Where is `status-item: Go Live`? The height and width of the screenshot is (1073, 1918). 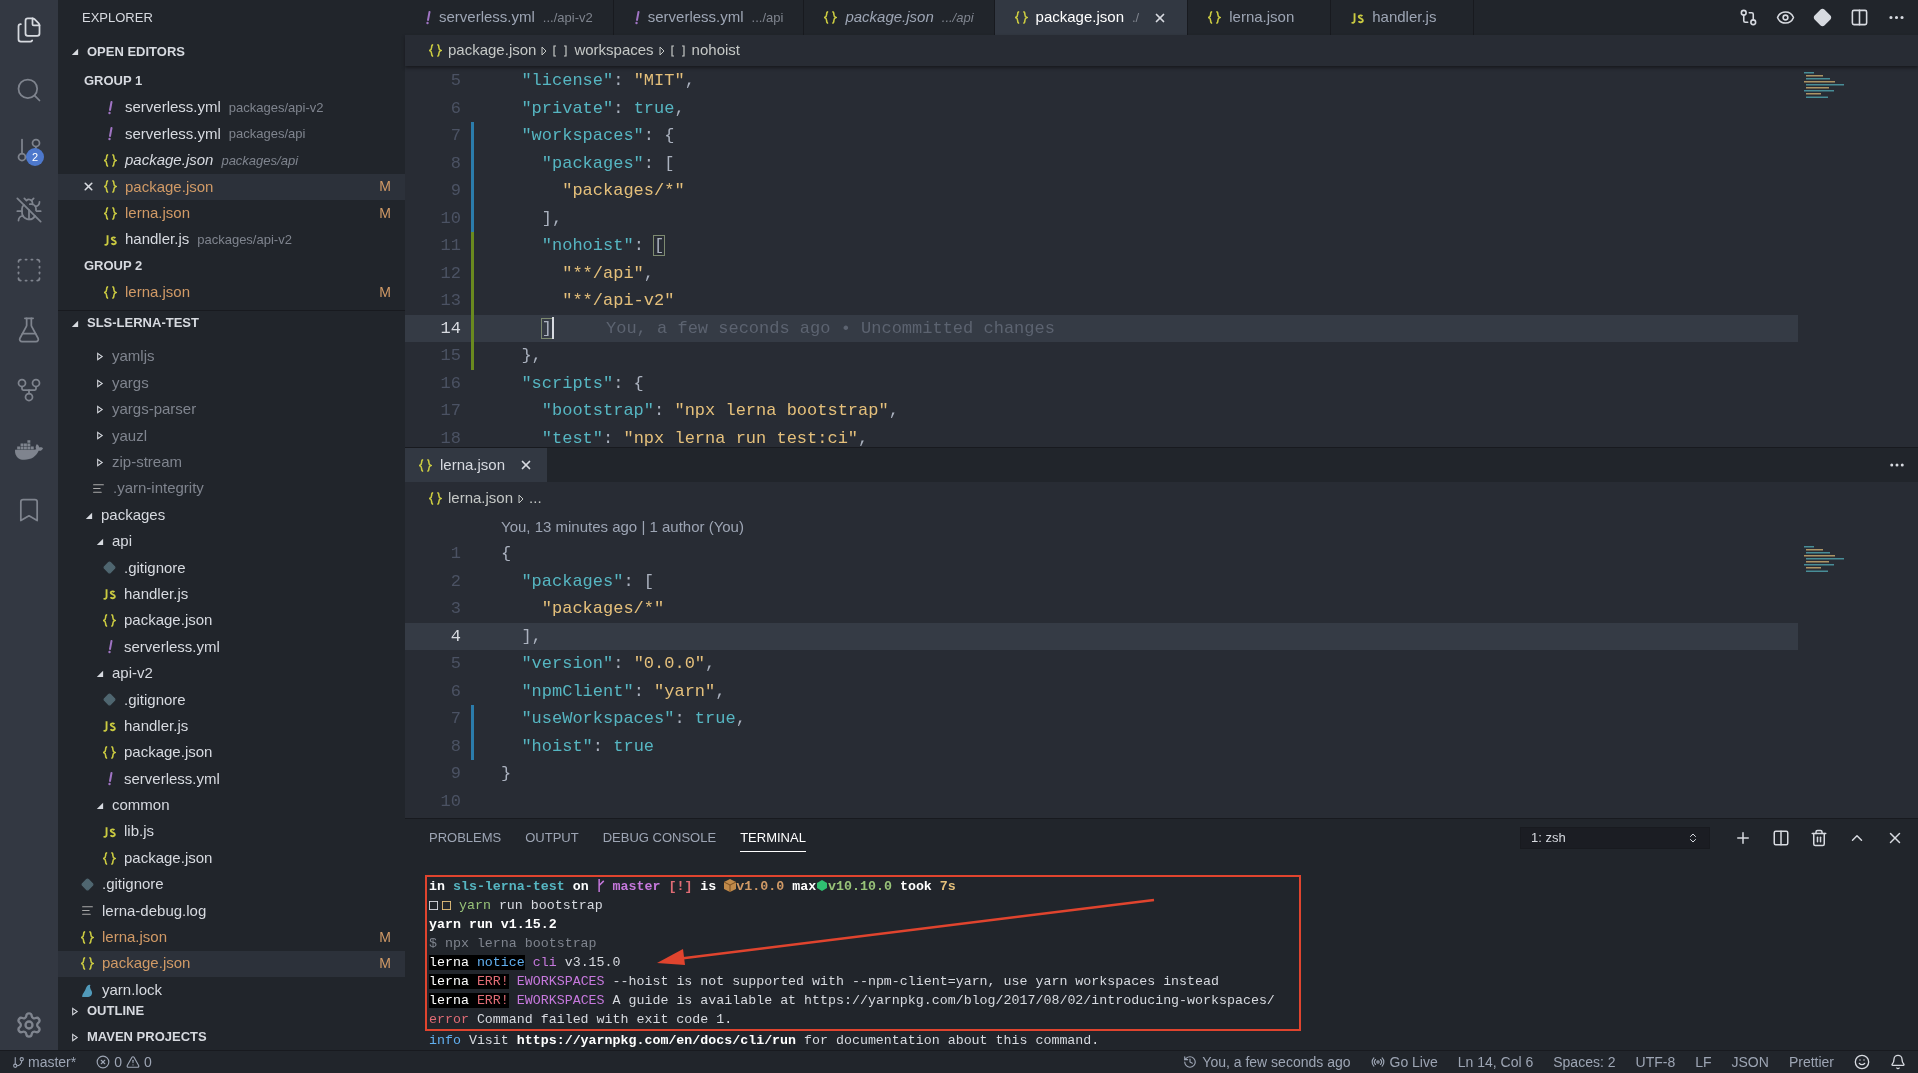
status-item: Go Live is located at coordinates (1404, 1062).